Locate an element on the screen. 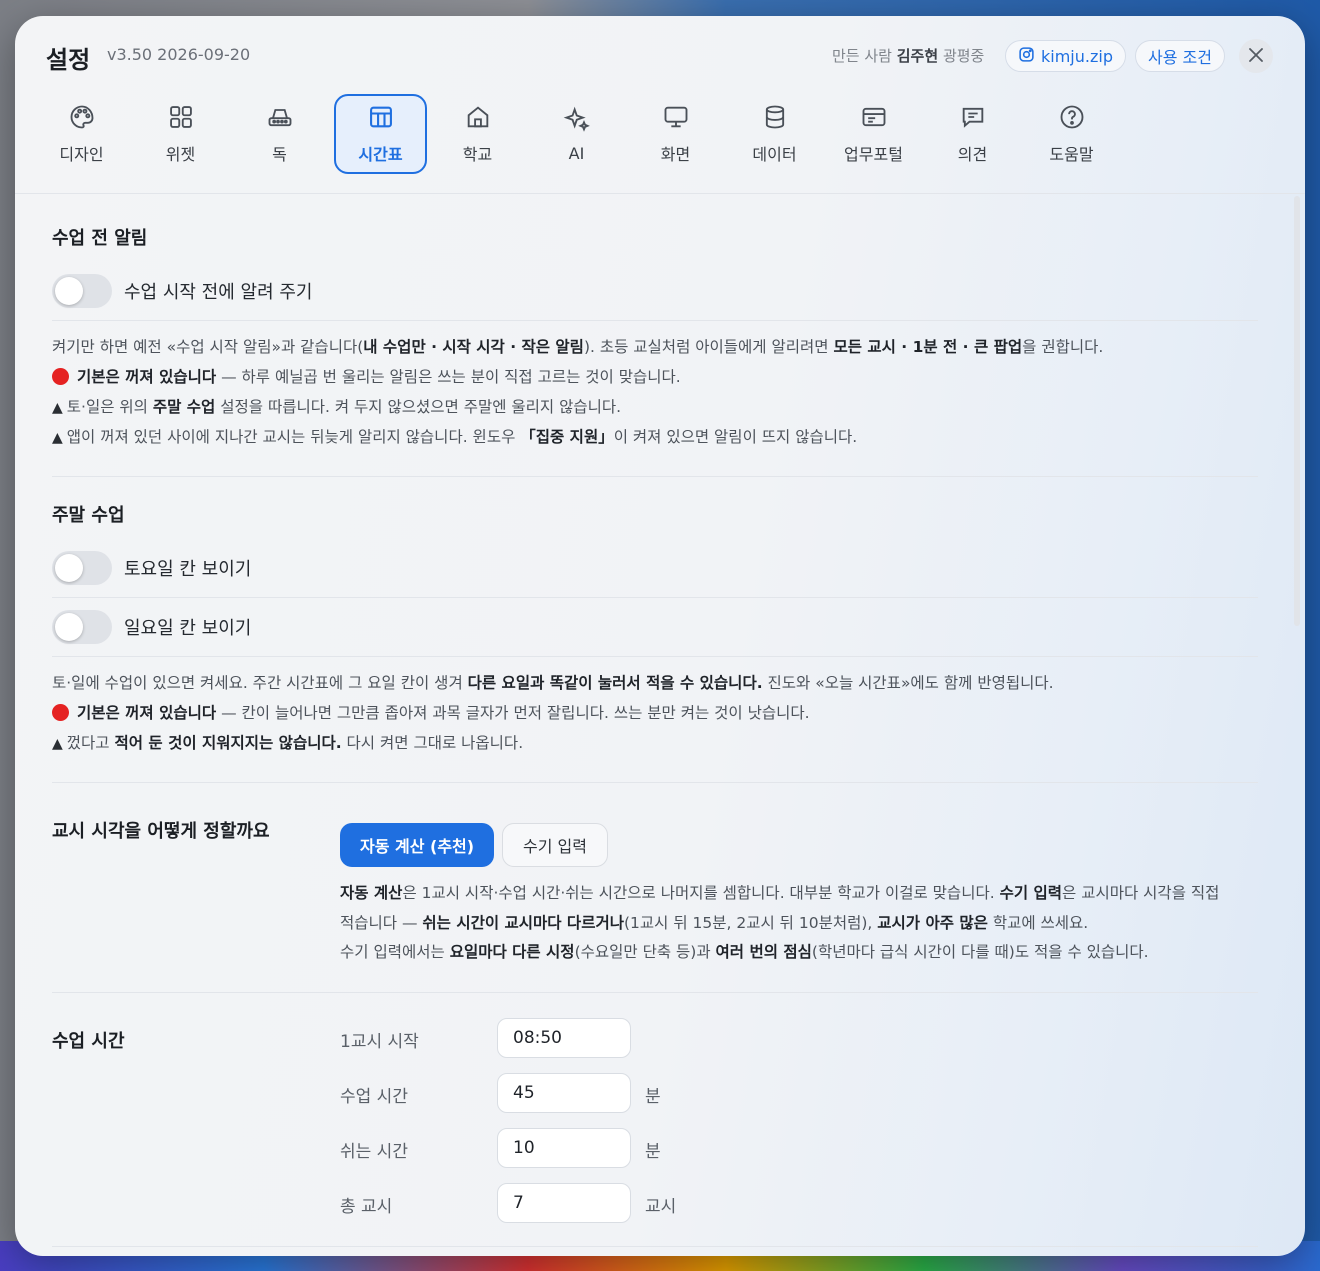 This screenshot has width=1320, height=1271. sunday-toggle-label: 일요일 칸 보이기 is located at coordinates (188, 628).